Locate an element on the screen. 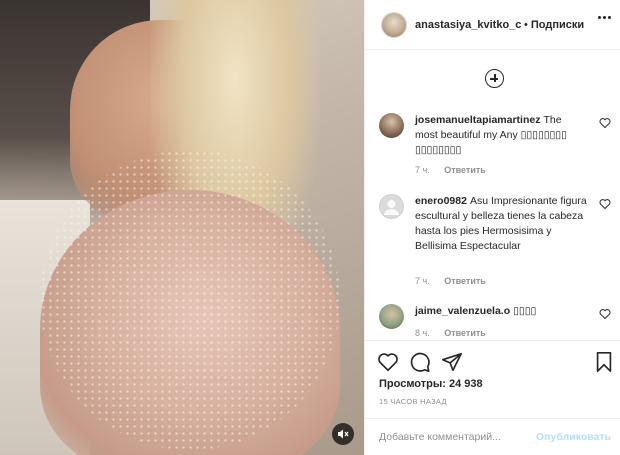 The width and height of the screenshot is (620, 455). following-button: Подписки is located at coordinates (557, 25).